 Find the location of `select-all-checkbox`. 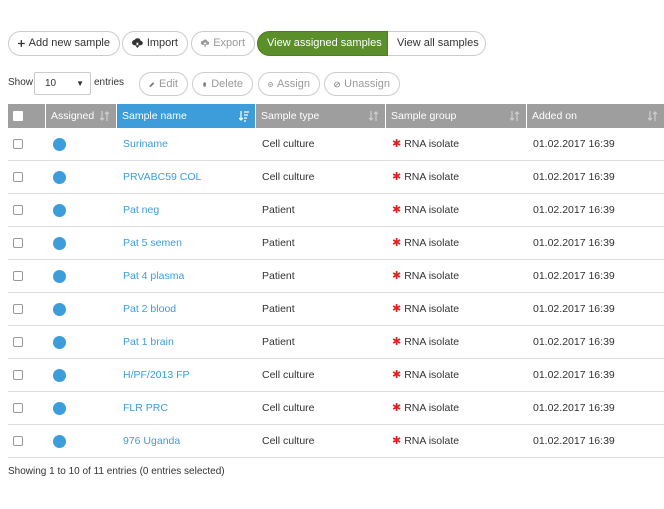

select-all-checkbox is located at coordinates (18, 116).